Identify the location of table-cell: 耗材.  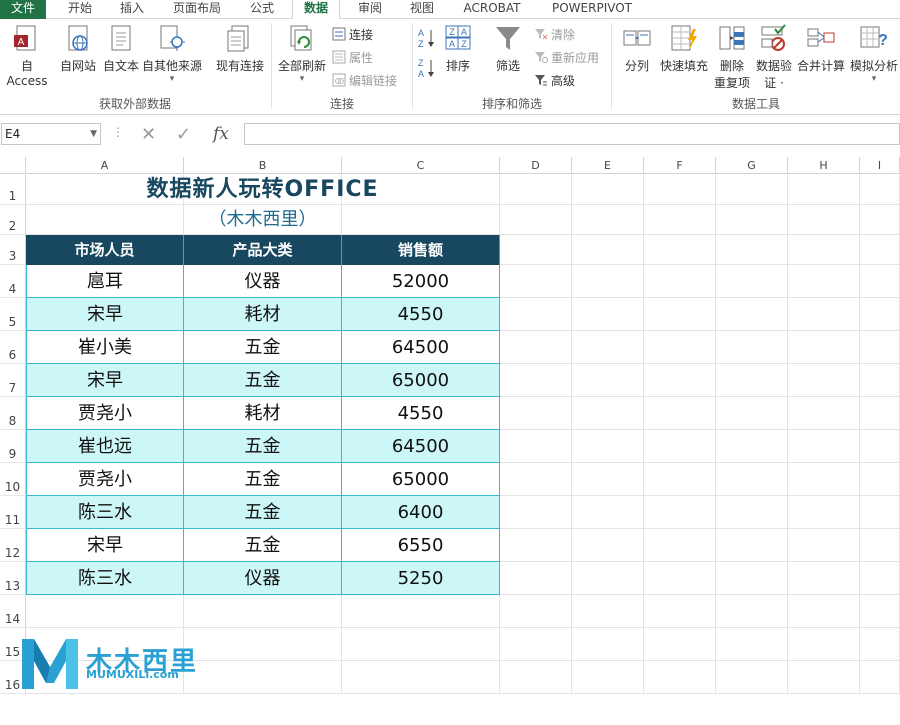
(263, 314).